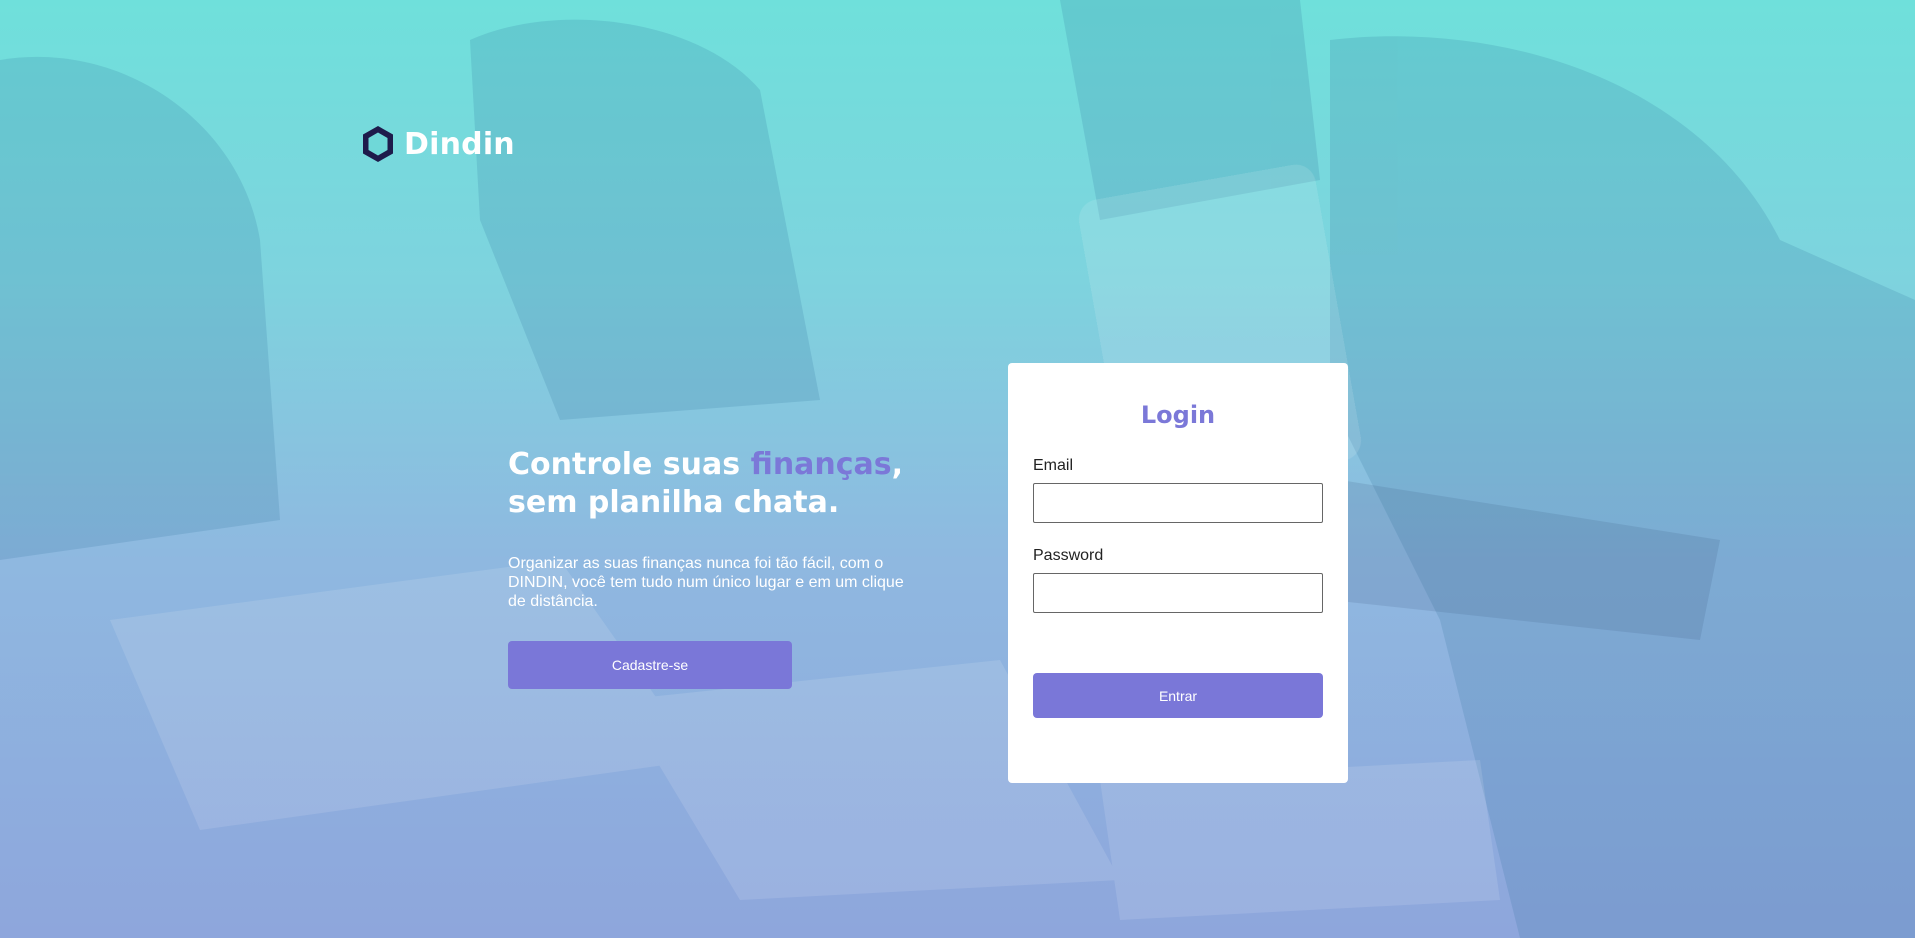 This screenshot has height=938, width=1915. What do you see at coordinates (1068, 555) in the screenshot?
I see `password-label: Password` at bounding box center [1068, 555].